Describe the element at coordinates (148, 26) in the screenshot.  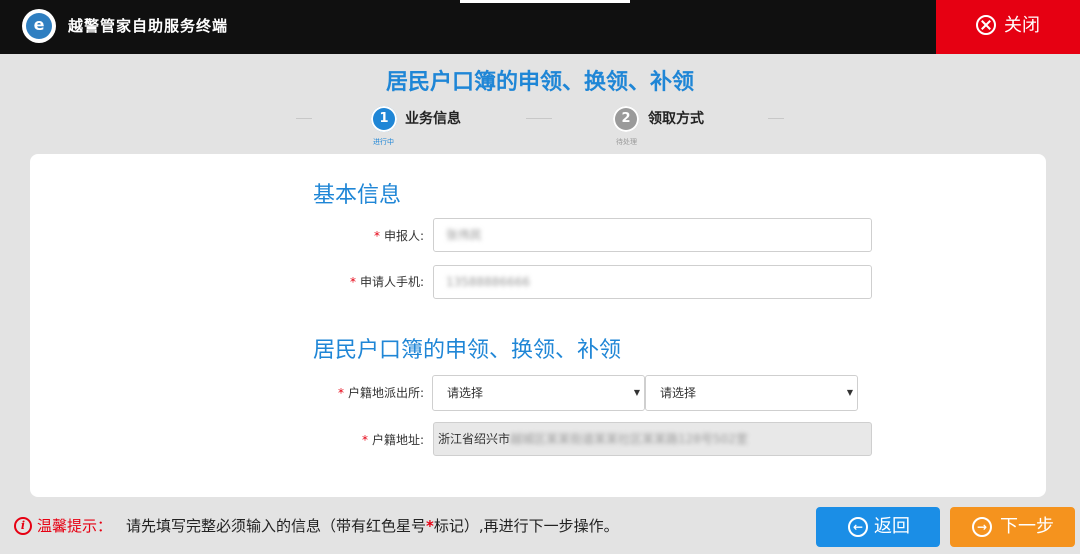
I see `app-title: 越警管家自助服务终端` at that location.